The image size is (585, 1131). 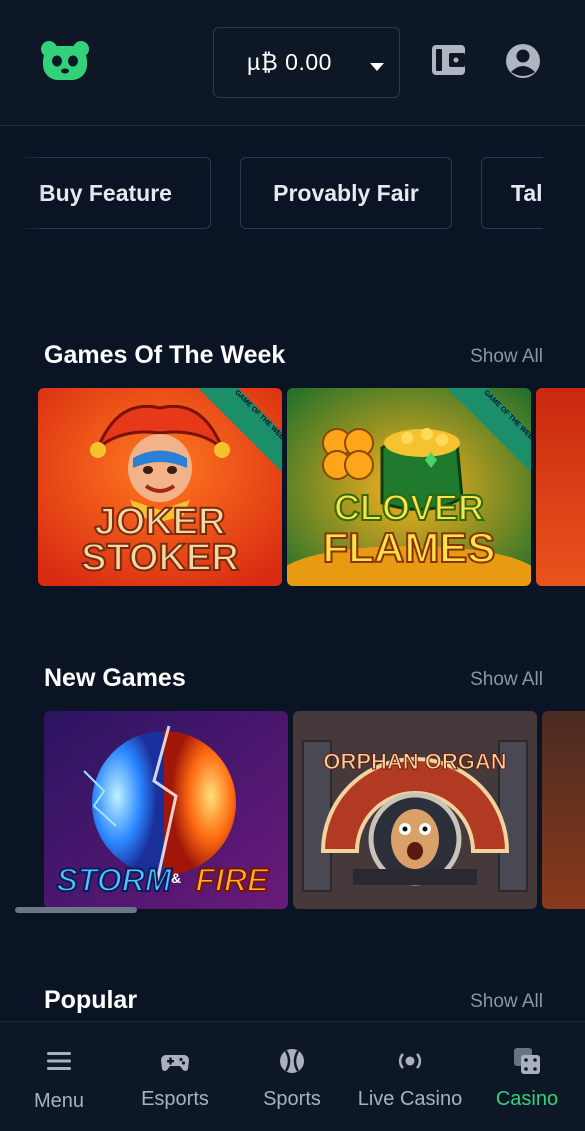 I want to click on nav-label: Menu, so click(x=59, y=1101).